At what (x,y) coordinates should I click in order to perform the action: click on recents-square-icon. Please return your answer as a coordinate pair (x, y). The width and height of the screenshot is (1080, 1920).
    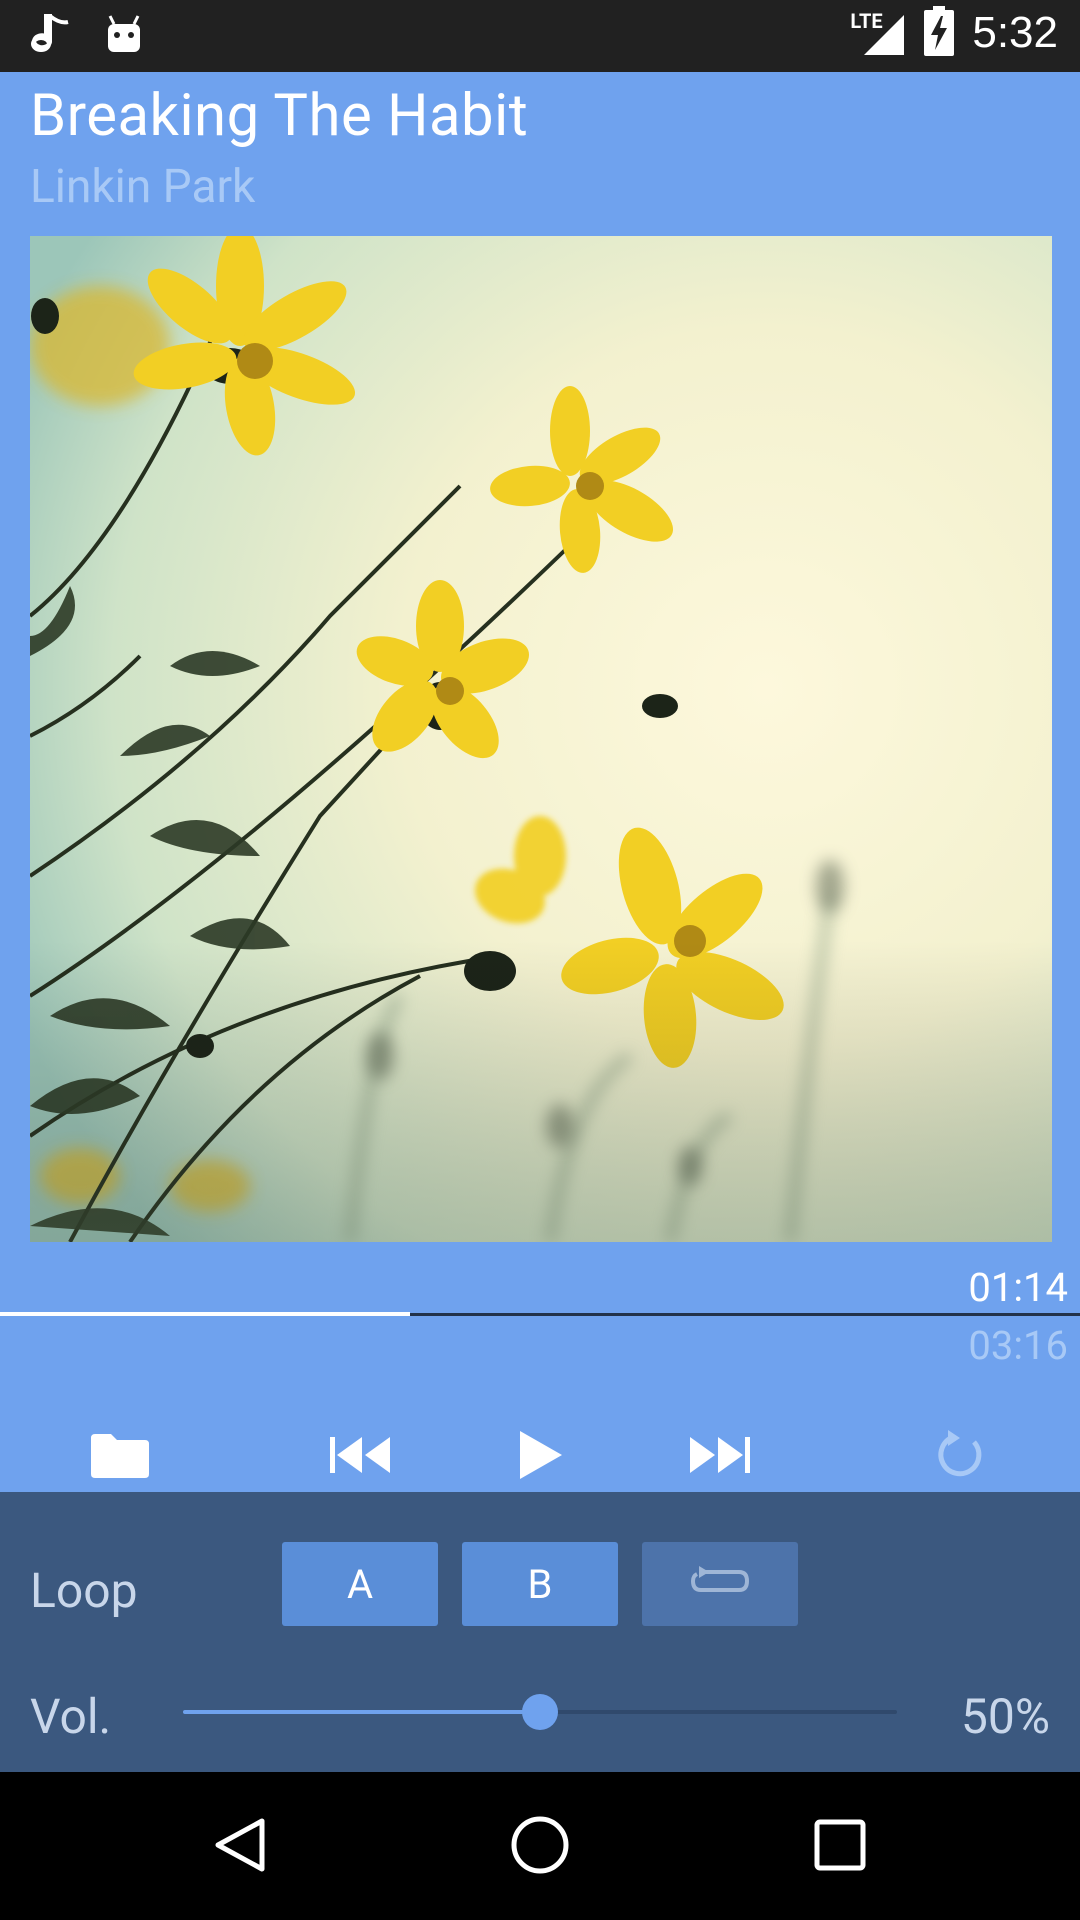
    Looking at the image, I should click on (840, 1847).